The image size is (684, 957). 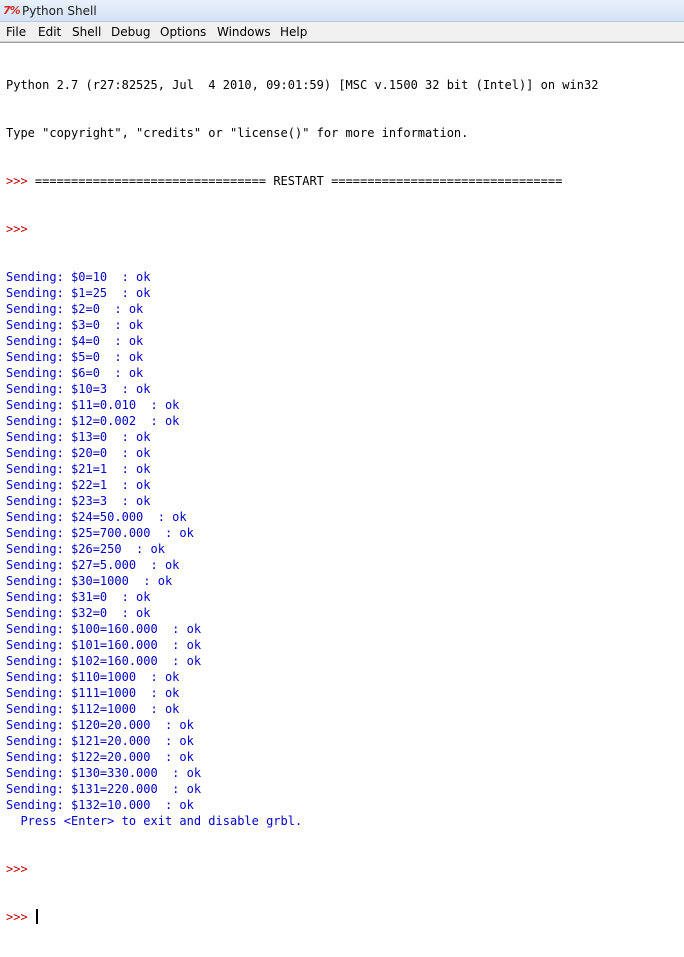 I want to click on output-line: Sending: $3=0 : ok, so click(x=75, y=325).